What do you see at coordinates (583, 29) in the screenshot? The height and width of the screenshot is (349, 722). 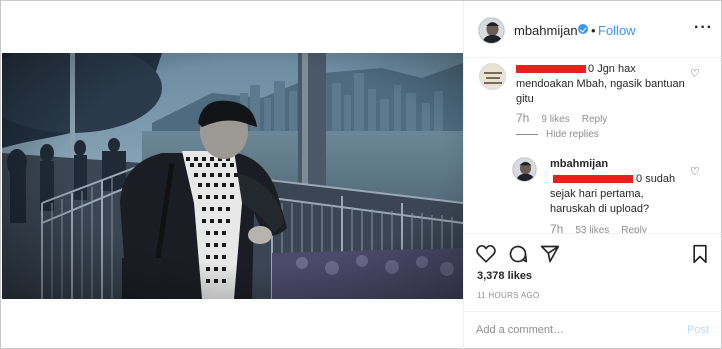 I see `verified-badge-icon` at bounding box center [583, 29].